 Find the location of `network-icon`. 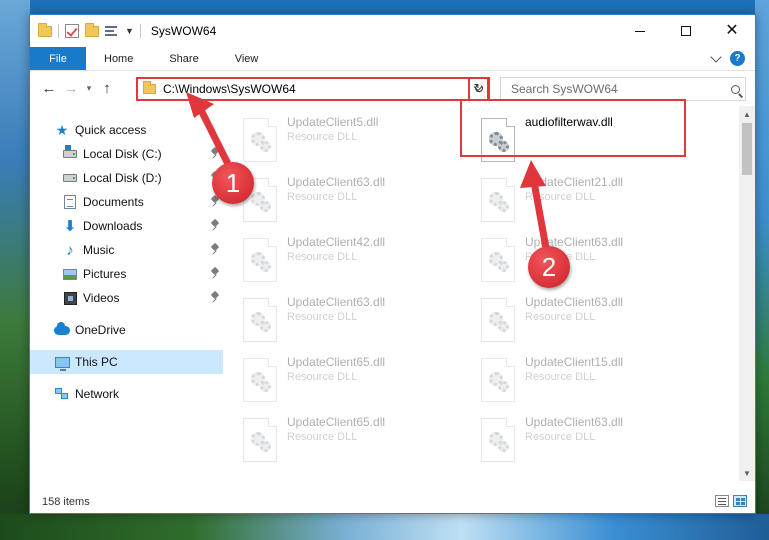

network-icon is located at coordinates (62, 394).